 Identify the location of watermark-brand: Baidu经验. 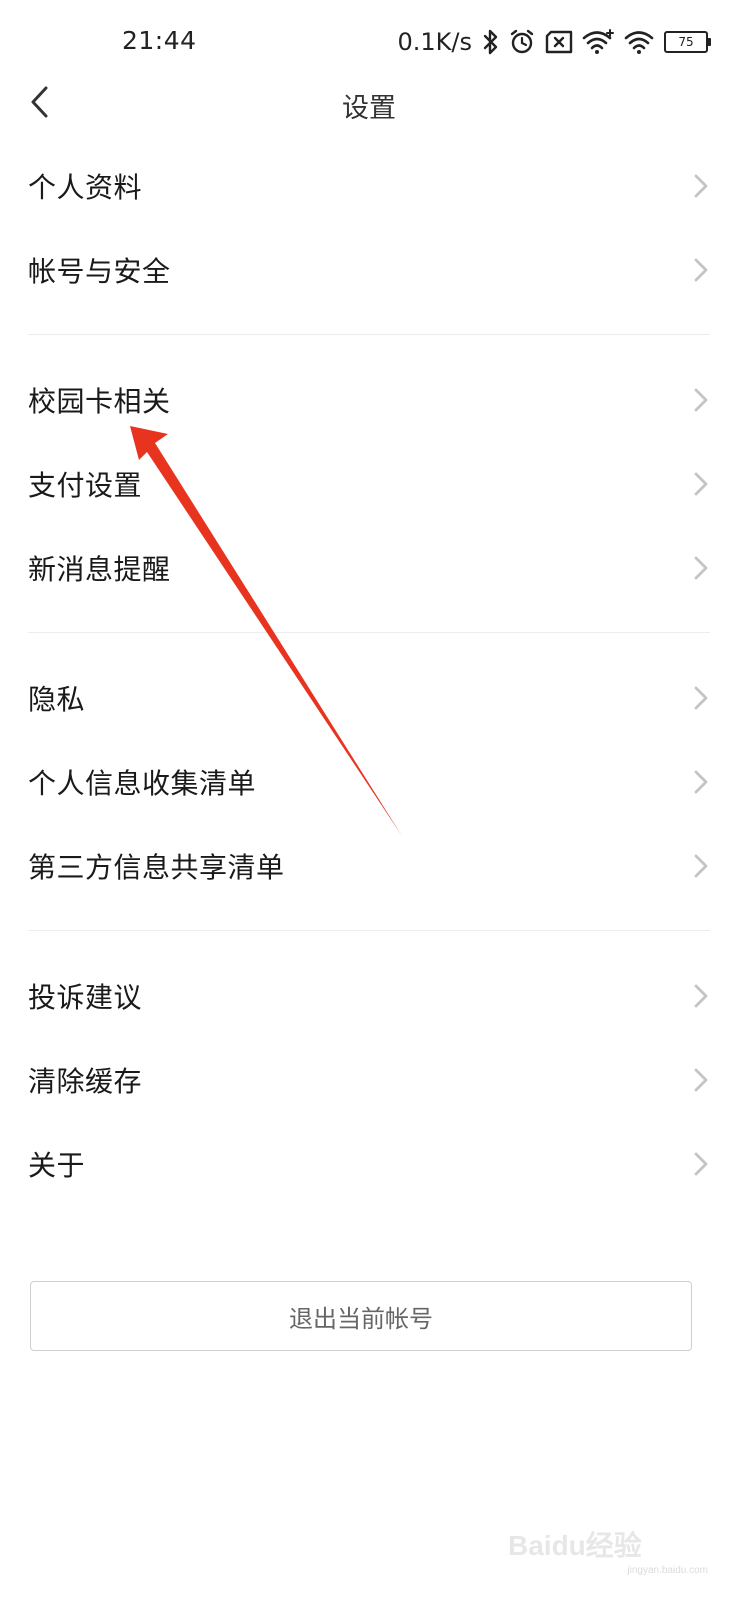
(575, 1545).